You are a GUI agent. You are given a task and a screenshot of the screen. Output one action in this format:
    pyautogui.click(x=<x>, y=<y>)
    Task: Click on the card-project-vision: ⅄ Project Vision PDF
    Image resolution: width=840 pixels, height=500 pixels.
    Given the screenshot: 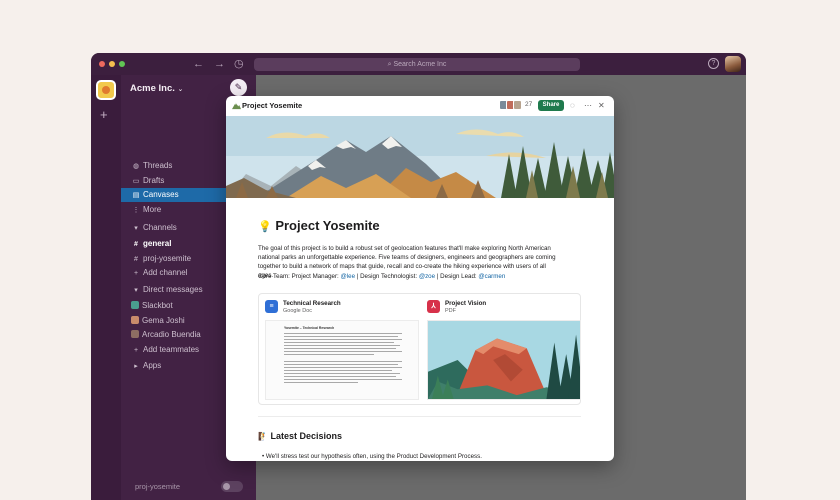 What is the action you would take?
    pyautogui.click(x=504, y=350)
    